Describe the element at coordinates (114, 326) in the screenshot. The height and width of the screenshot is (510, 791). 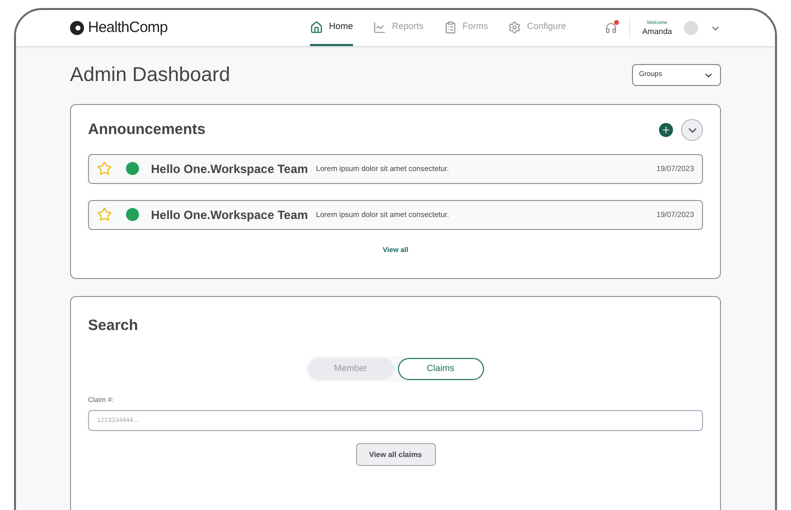
I see `section-title: Search` at that location.